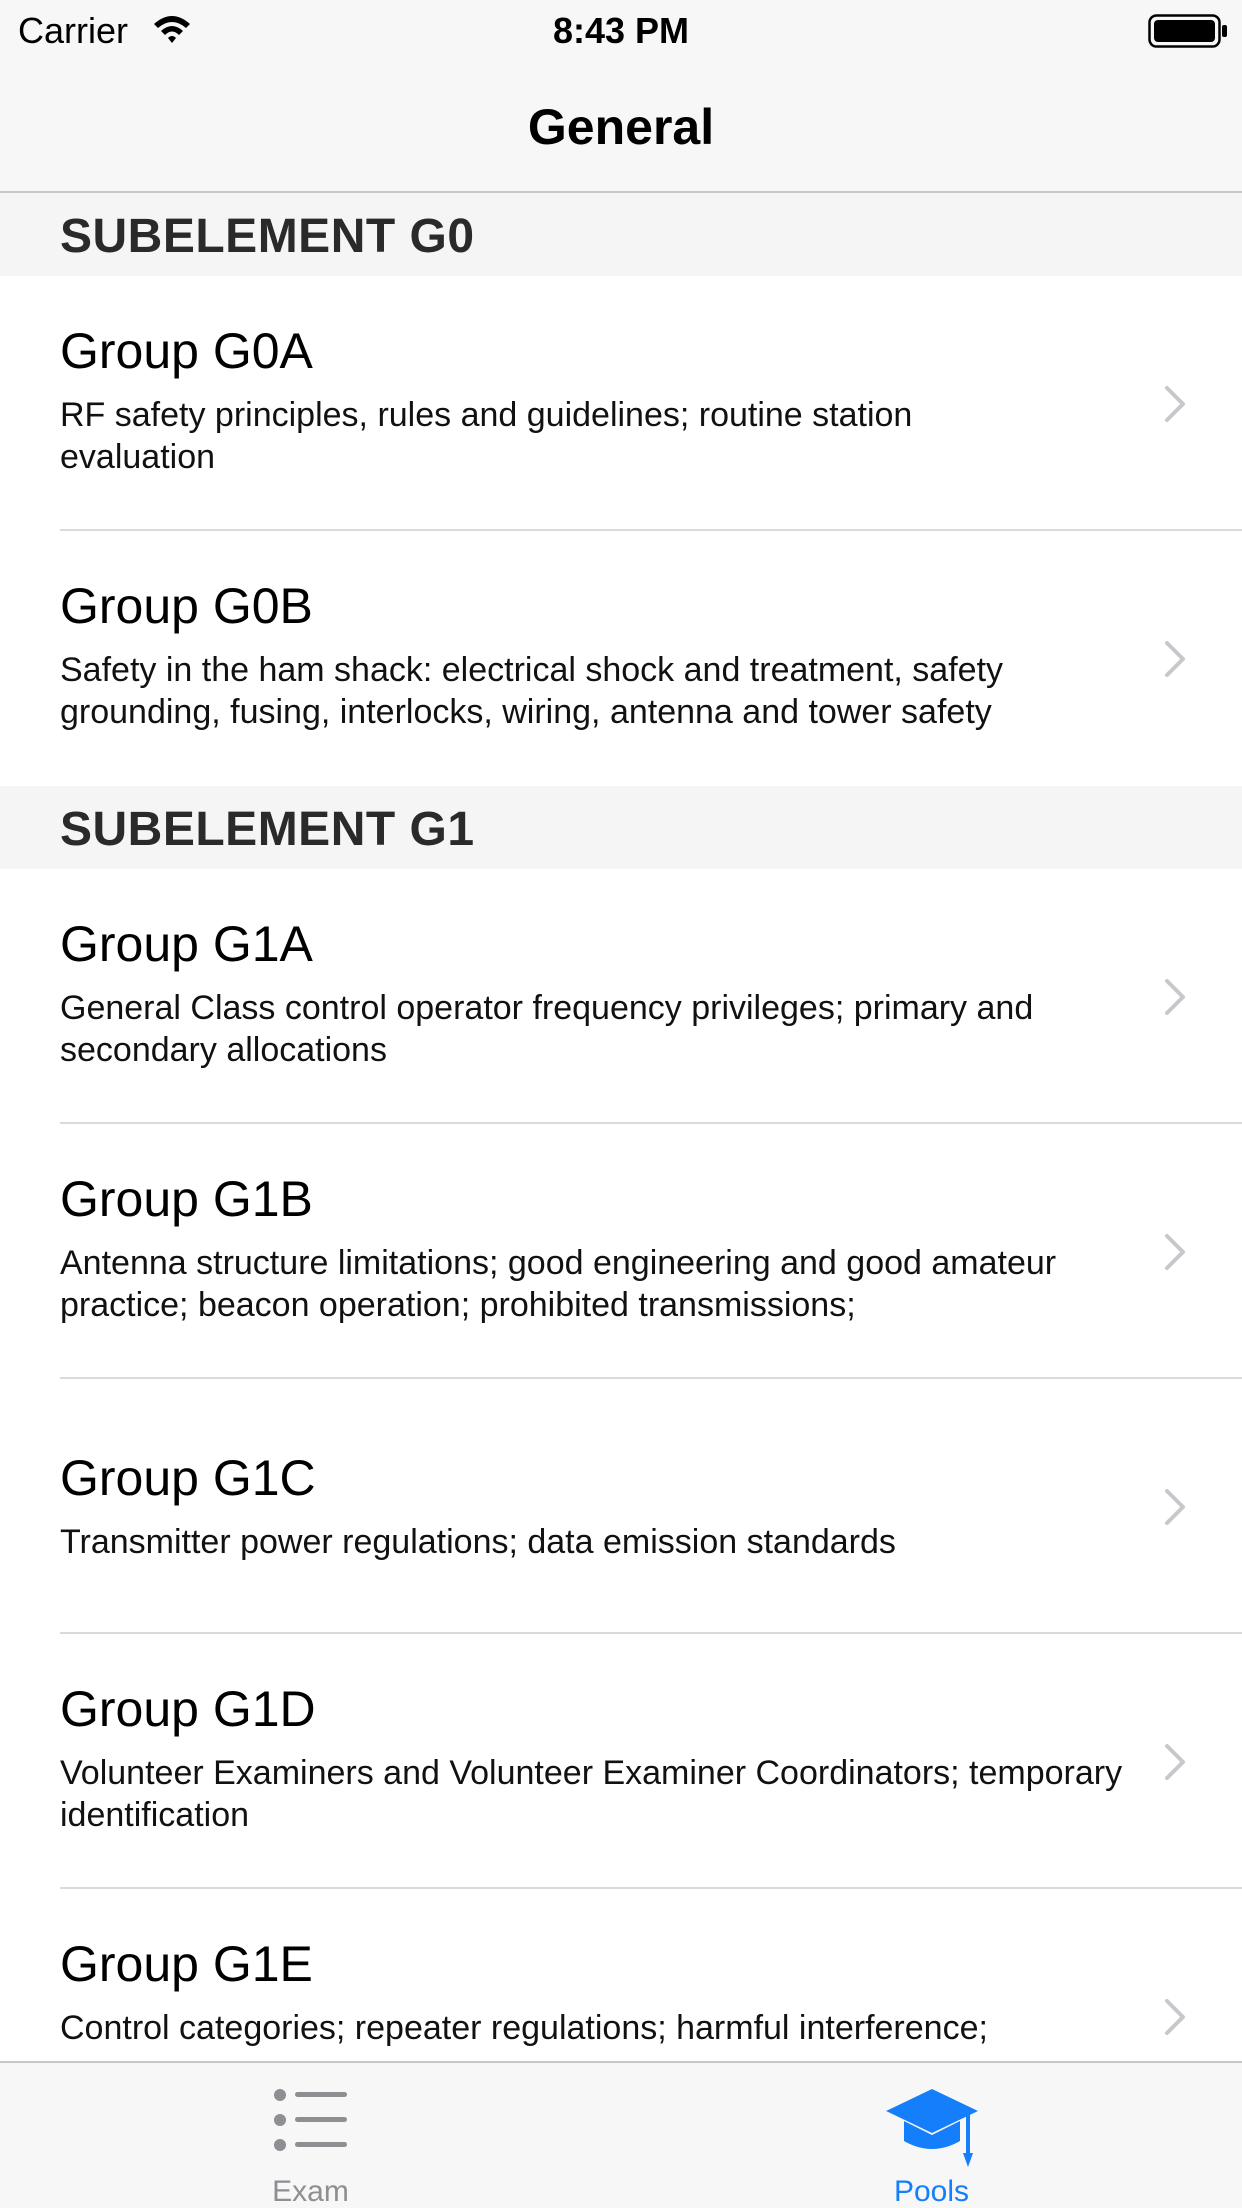 This screenshot has height=2208, width=1242. Describe the element at coordinates (186, 1964) in the screenshot. I see `row-title: Group G1E` at that location.